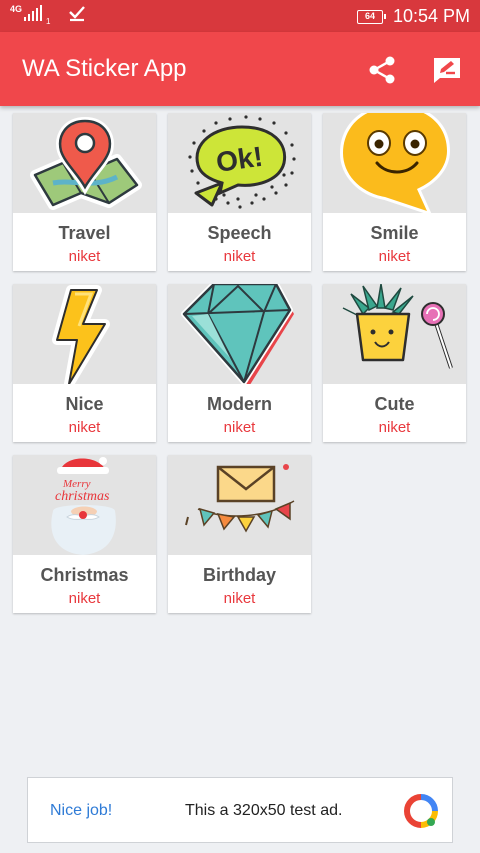  I want to click on sticker-pack-card: Nice niket, so click(84, 363).